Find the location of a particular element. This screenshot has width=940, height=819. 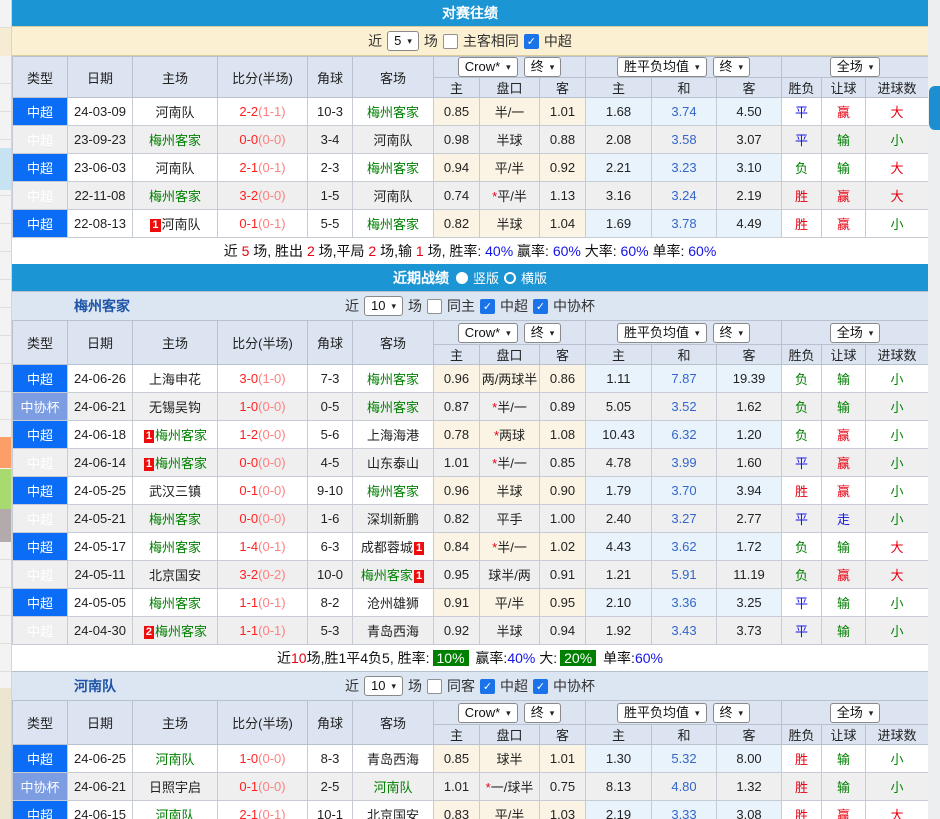

h2h-group2-select-0: 全场 ▾ is located at coordinates (855, 67).